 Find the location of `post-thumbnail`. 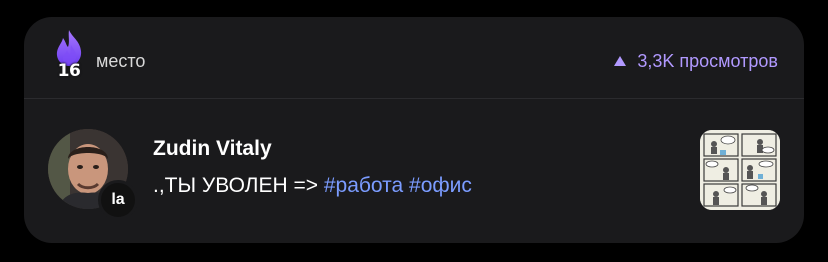

post-thumbnail is located at coordinates (740, 170).